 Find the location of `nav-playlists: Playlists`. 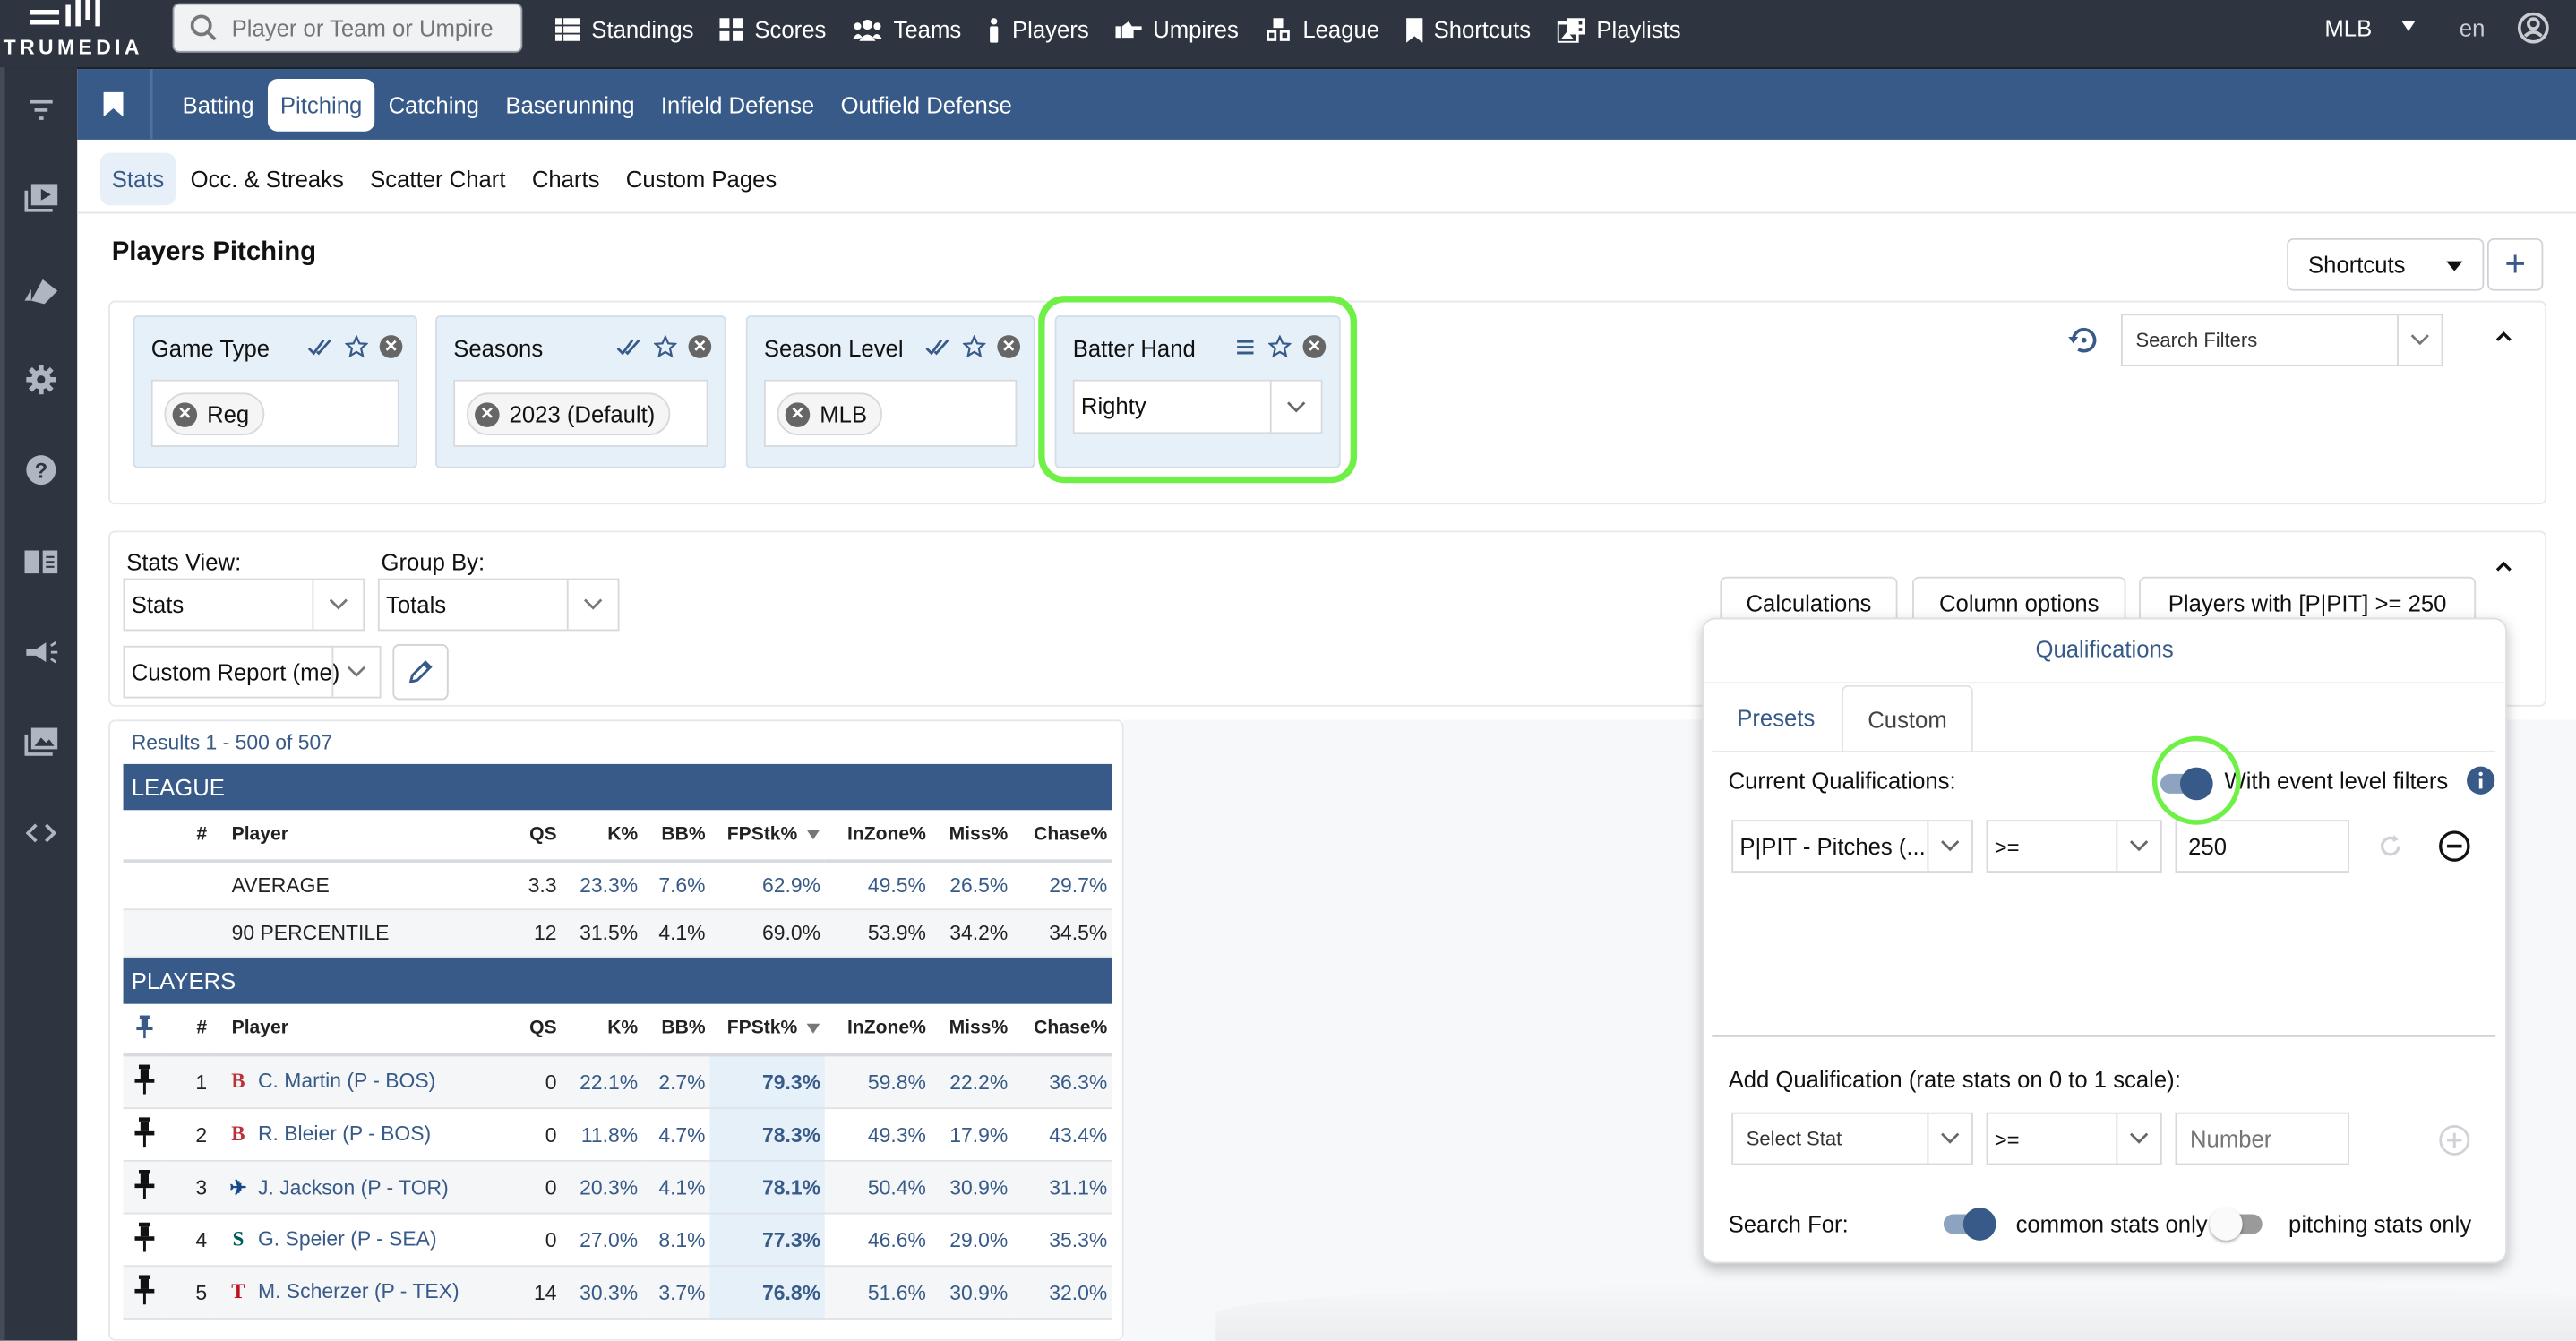

nav-playlists: Playlists is located at coordinates (1619, 29).